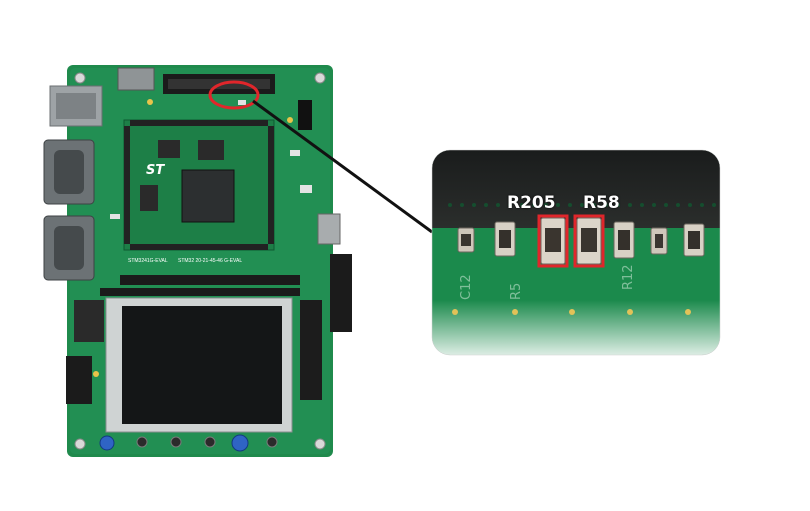 This screenshot has height=511, width=810. Describe the element at coordinates (142, 442) in the screenshot. I see `reset-button` at that location.